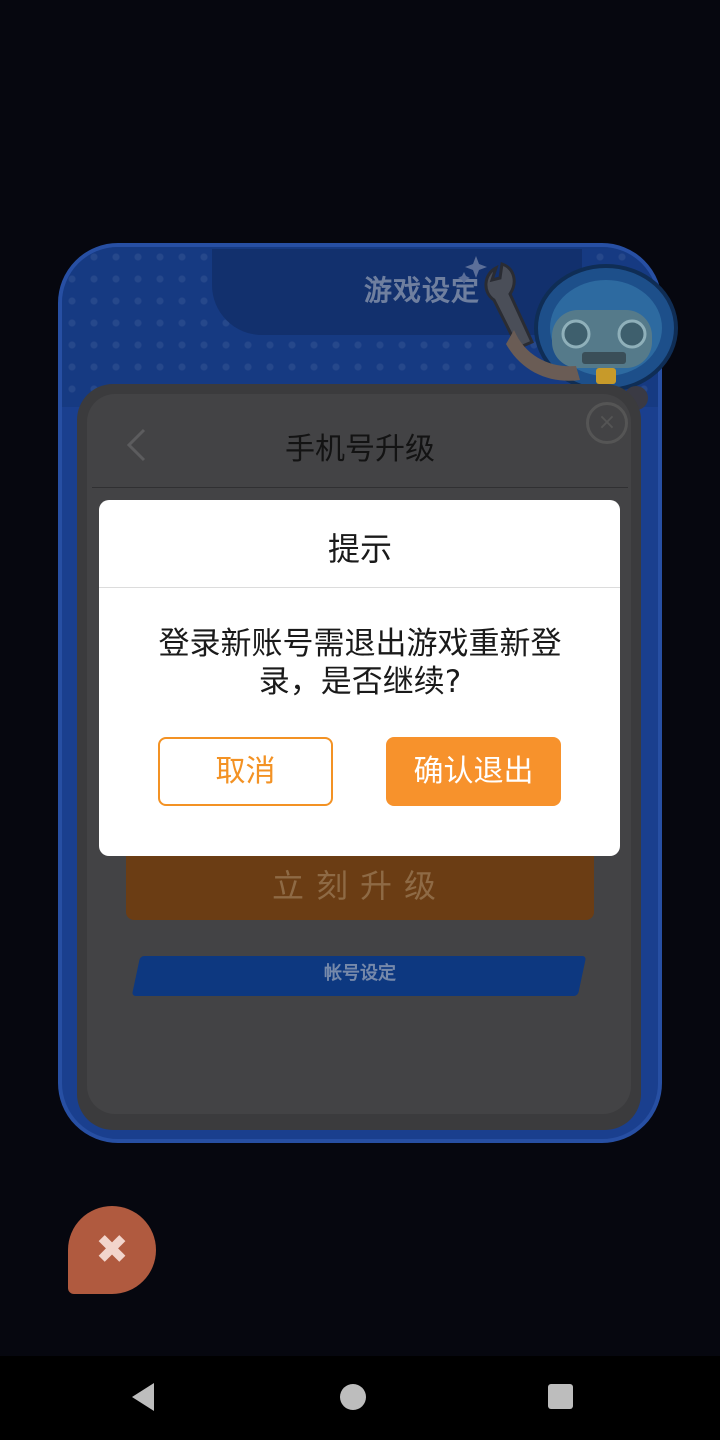 Image resolution: width=720 pixels, height=1440 pixels. What do you see at coordinates (353, 1397) in the screenshot?
I see `nav-home-icon` at bounding box center [353, 1397].